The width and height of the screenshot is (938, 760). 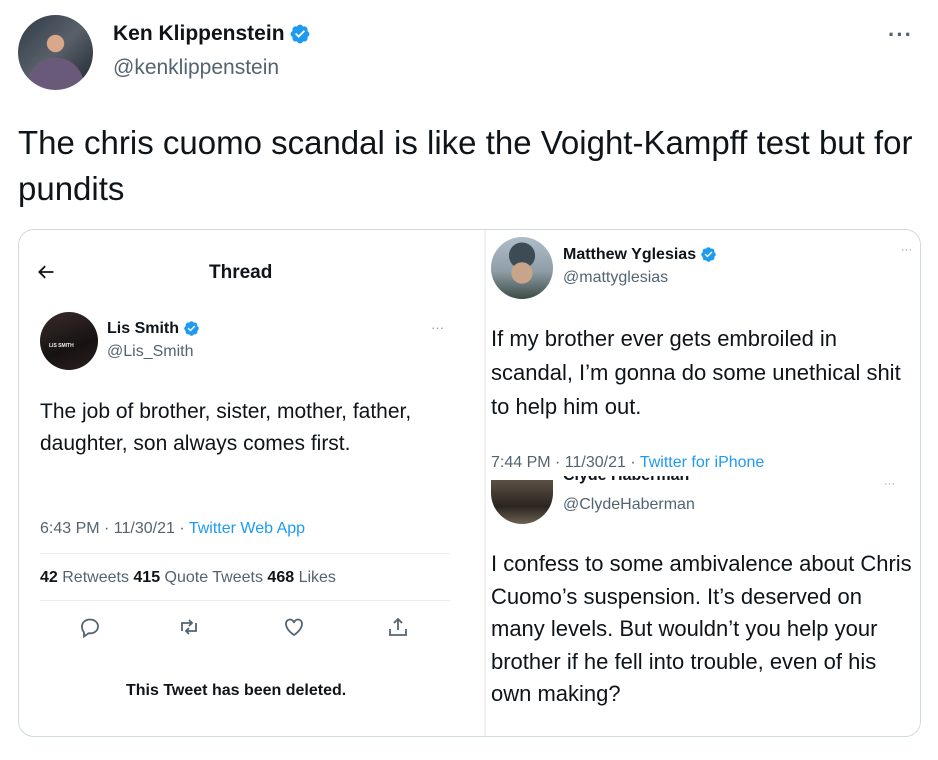 I want to click on retweets-count: 42, so click(x=49, y=577).